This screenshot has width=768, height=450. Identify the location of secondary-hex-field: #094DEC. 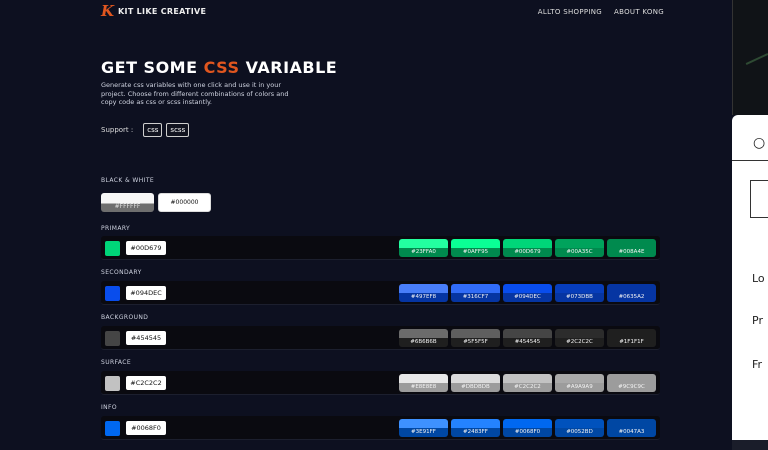
(146, 293).